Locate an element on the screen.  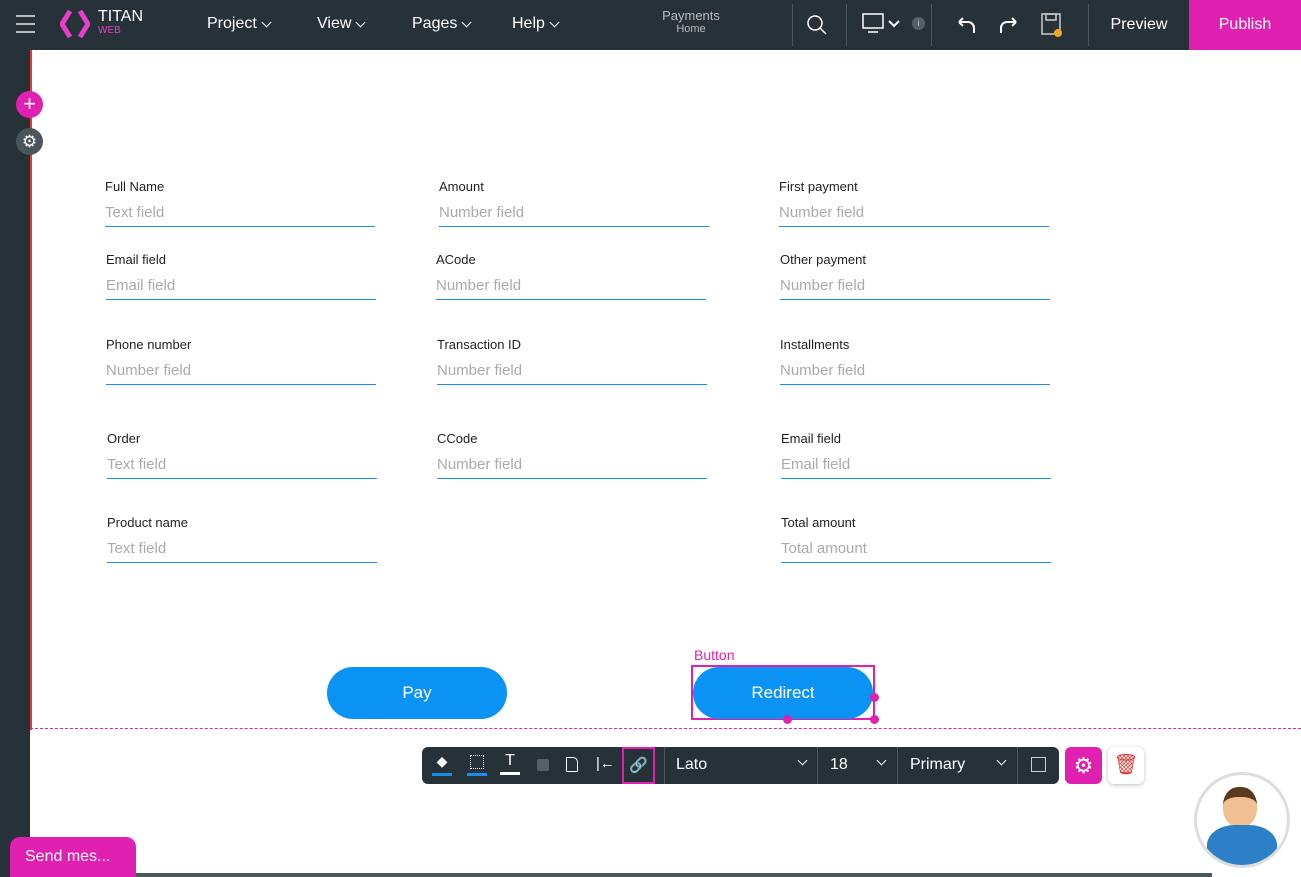
menu-project: Project is located at coordinates (239, 24).